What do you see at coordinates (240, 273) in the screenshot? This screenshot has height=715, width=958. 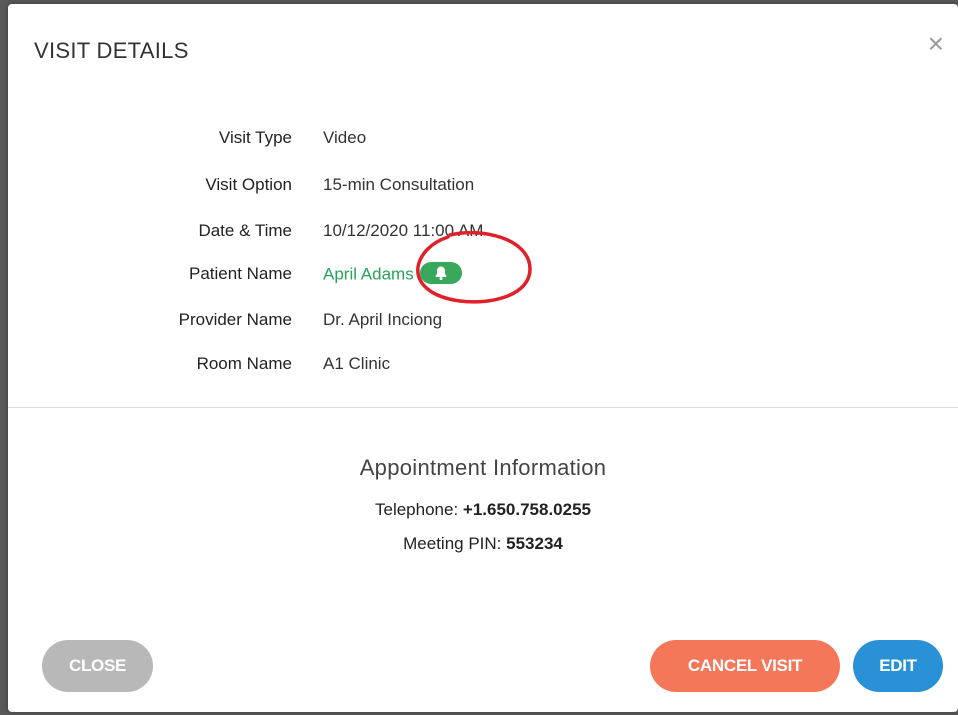 I see `detail-label: Patient Name` at bounding box center [240, 273].